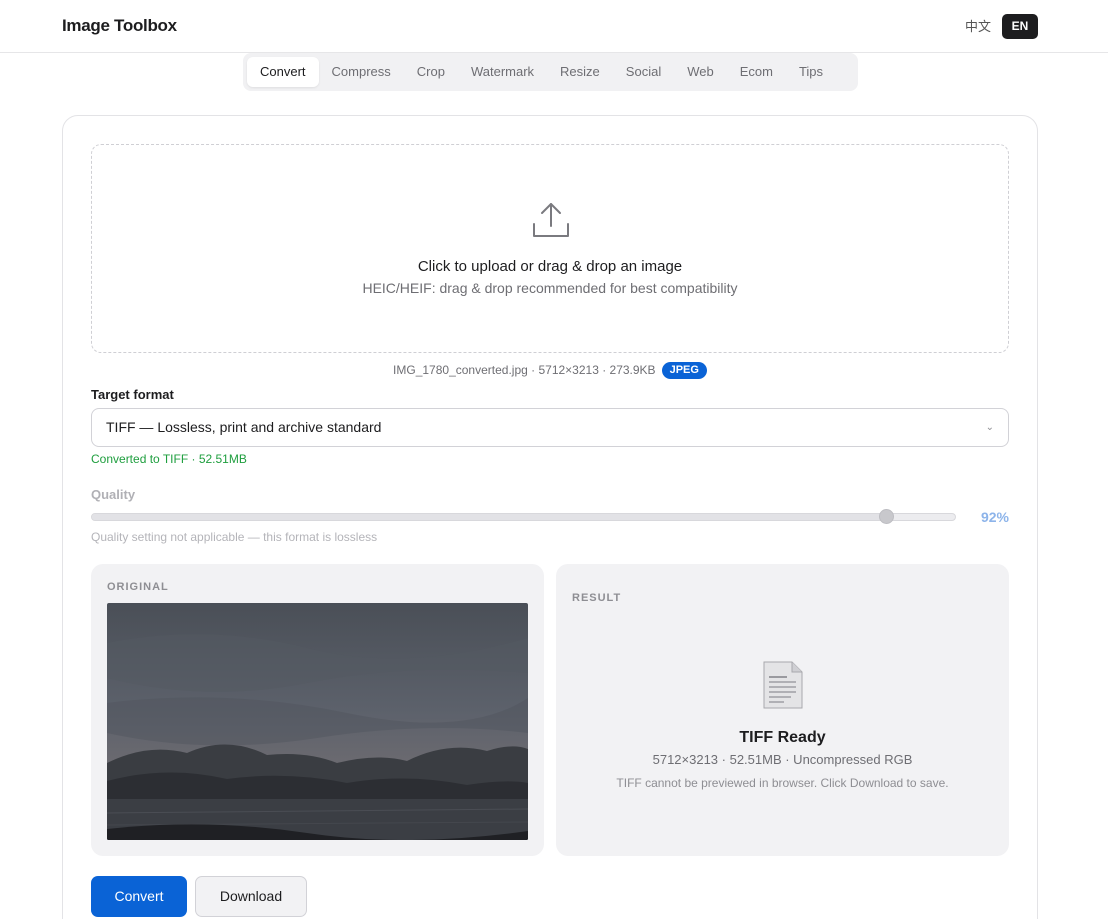  I want to click on result-meta: 5712×3213 · 52.51MB · Uncompressed RGB, so click(782, 759).